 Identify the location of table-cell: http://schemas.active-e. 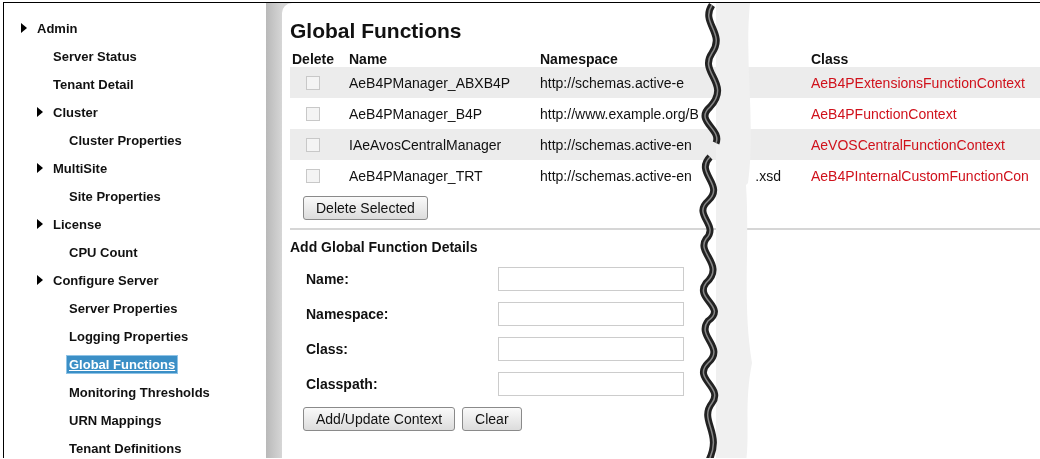
(612, 82).